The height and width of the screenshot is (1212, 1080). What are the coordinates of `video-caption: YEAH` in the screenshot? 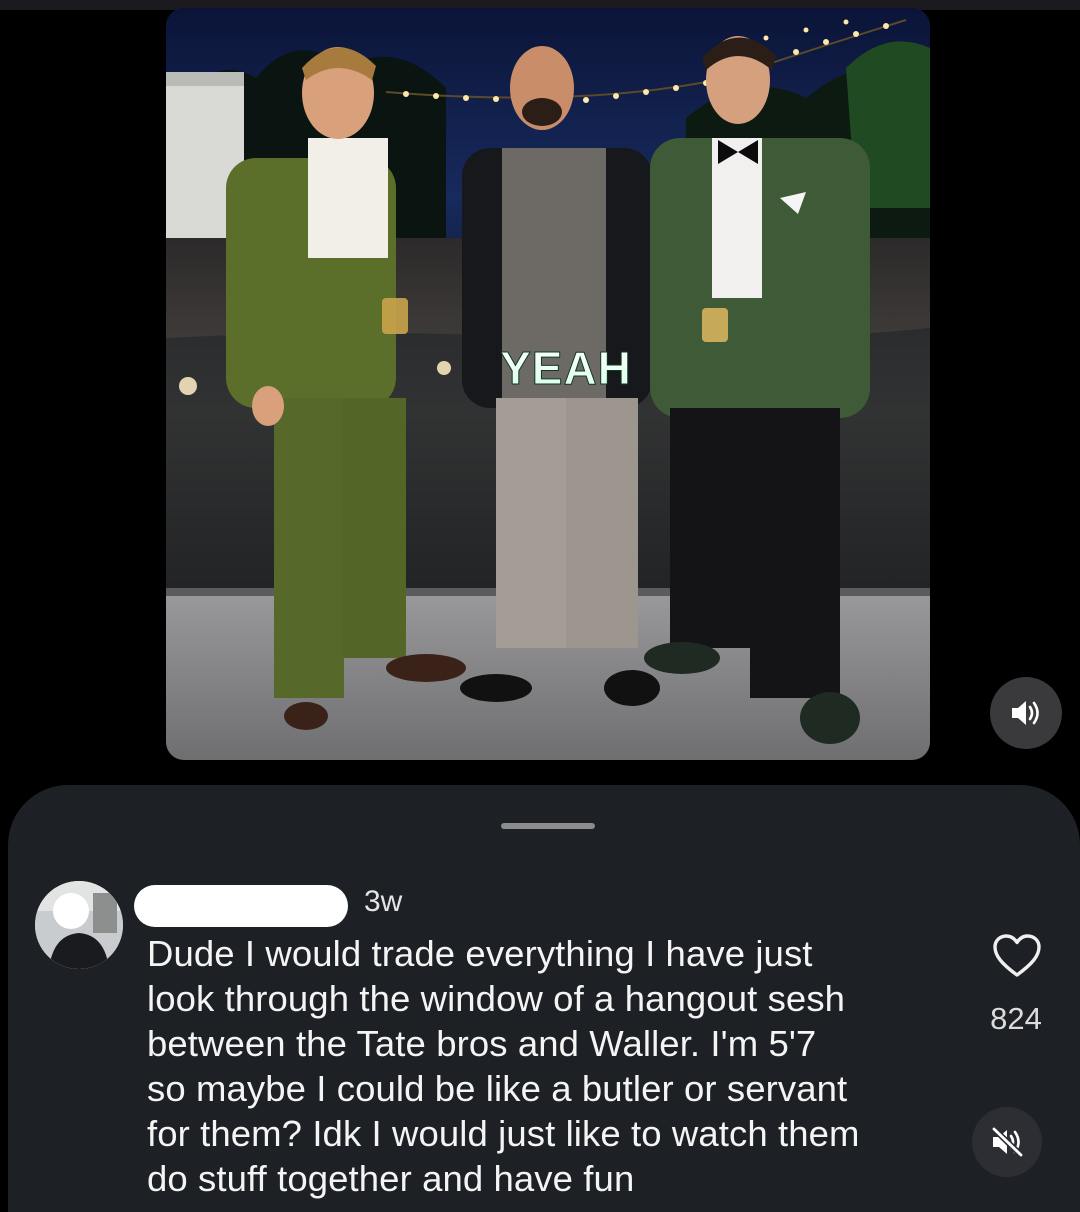 It's located at (566, 368).